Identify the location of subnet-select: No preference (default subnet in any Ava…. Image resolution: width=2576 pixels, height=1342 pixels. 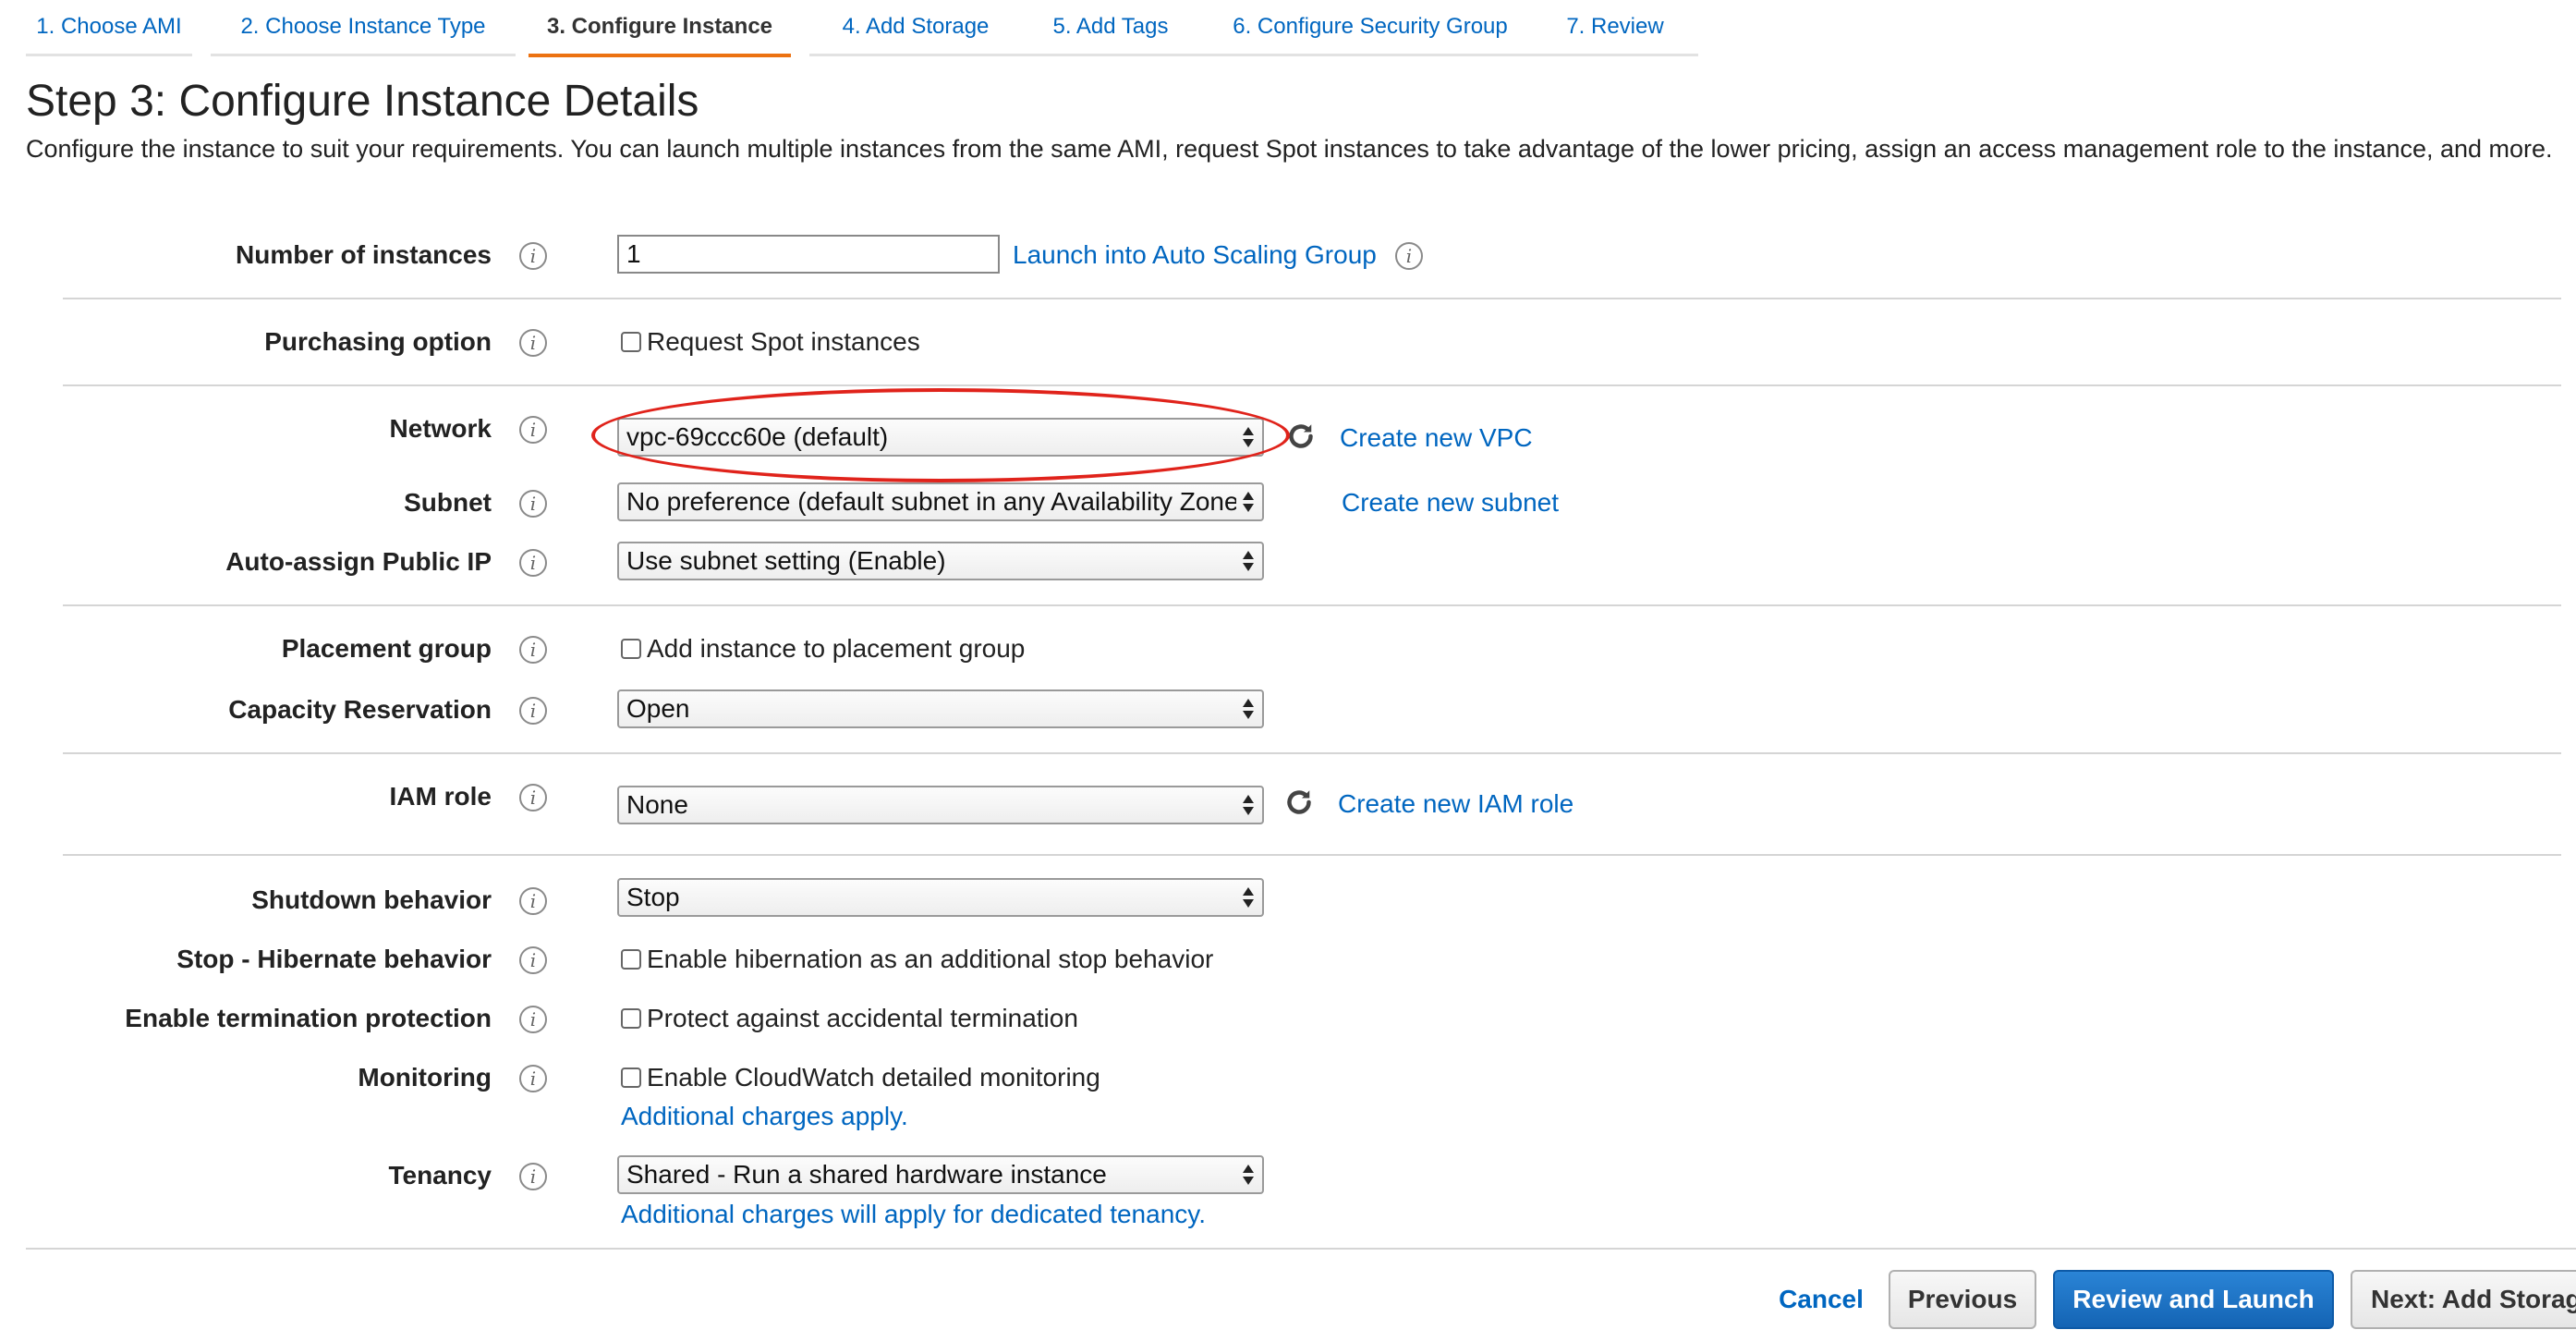
(940, 501).